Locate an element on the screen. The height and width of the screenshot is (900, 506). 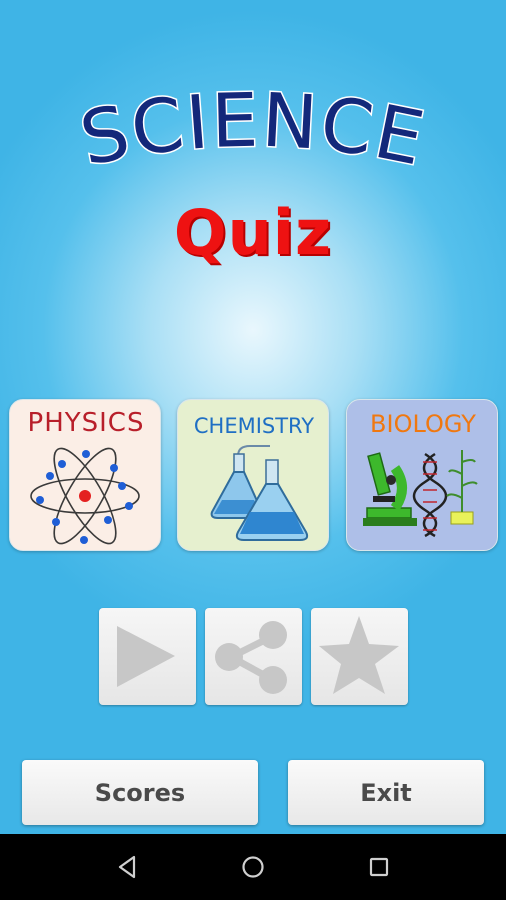
chemistry-button: CHEMISTRY is located at coordinates (253, 475).